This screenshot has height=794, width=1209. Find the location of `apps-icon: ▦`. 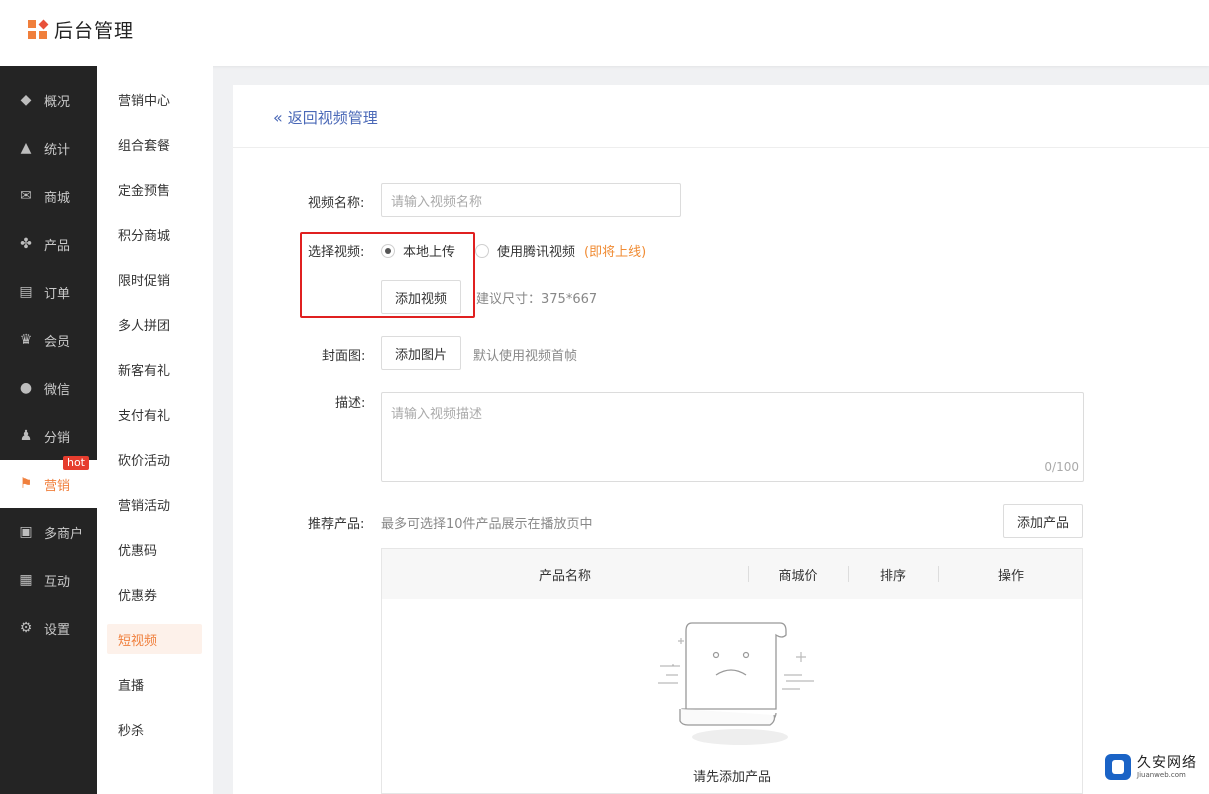

apps-icon: ▦ is located at coordinates (26, 580).